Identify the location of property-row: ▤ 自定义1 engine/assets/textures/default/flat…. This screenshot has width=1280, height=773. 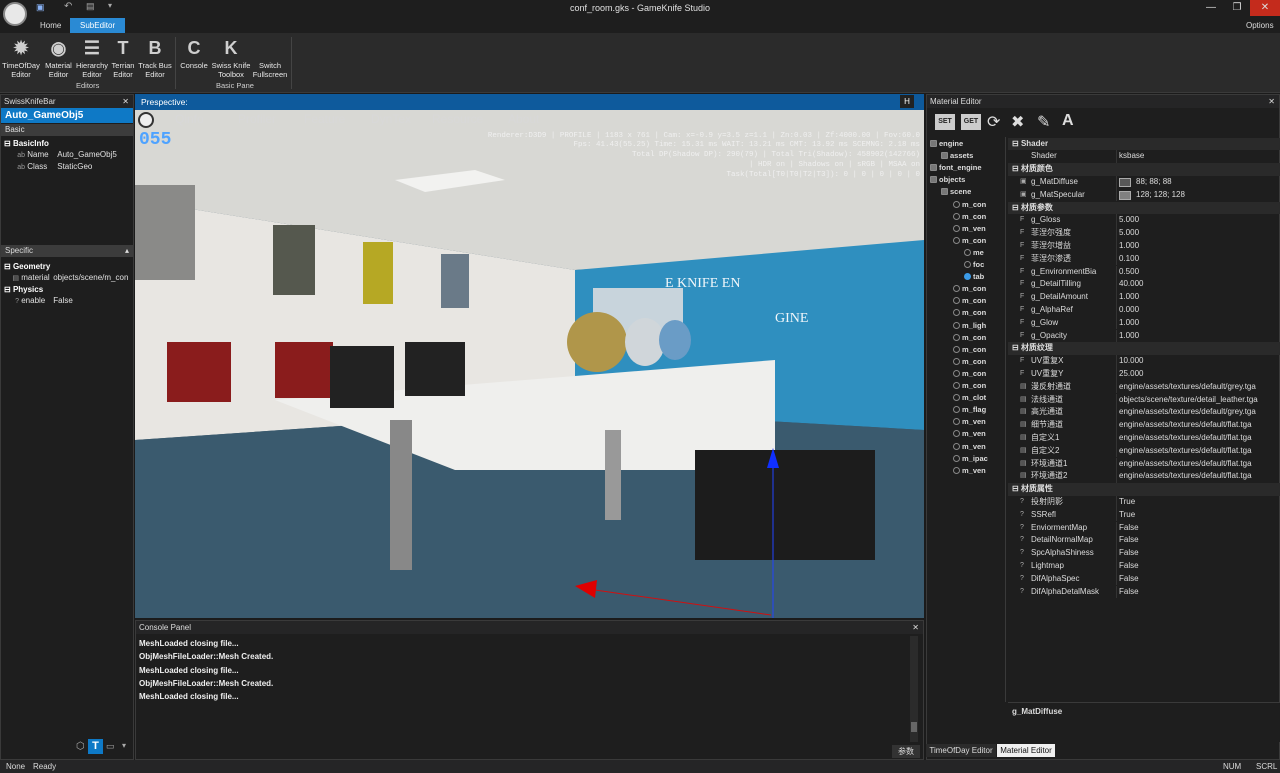
(1144, 438).